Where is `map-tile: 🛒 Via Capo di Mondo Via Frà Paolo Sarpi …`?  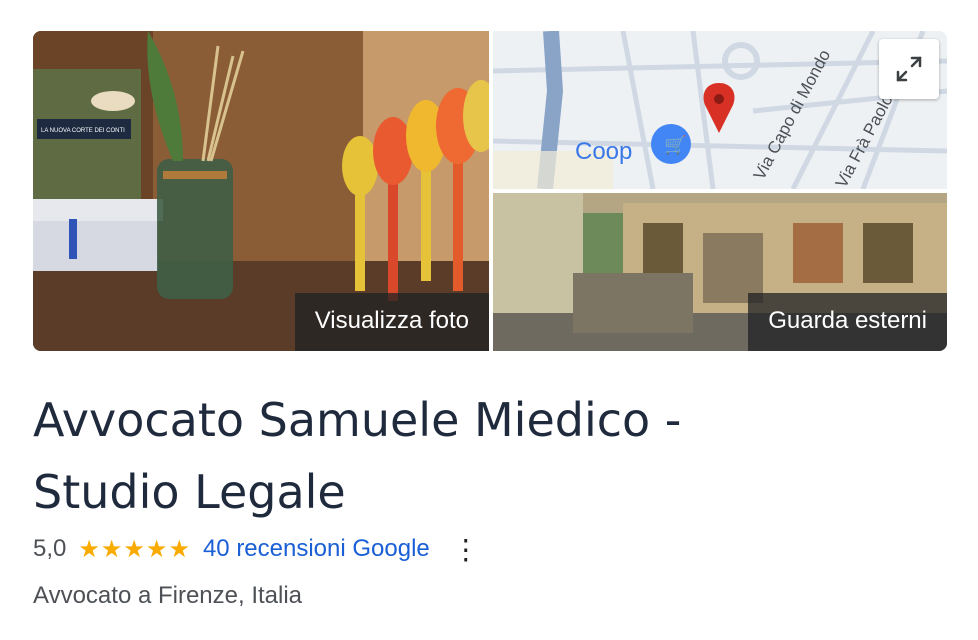
map-tile: 🛒 Via Capo di Mondo Via Frà Paolo Sarpi … is located at coordinates (720, 110).